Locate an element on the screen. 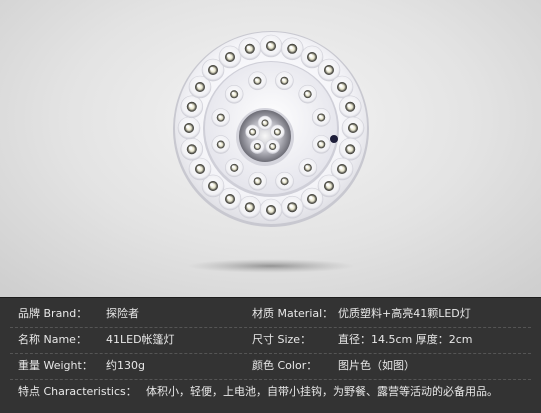  material-value: 优质塑料+高亮41颗LED灯 is located at coordinates (404, 313).